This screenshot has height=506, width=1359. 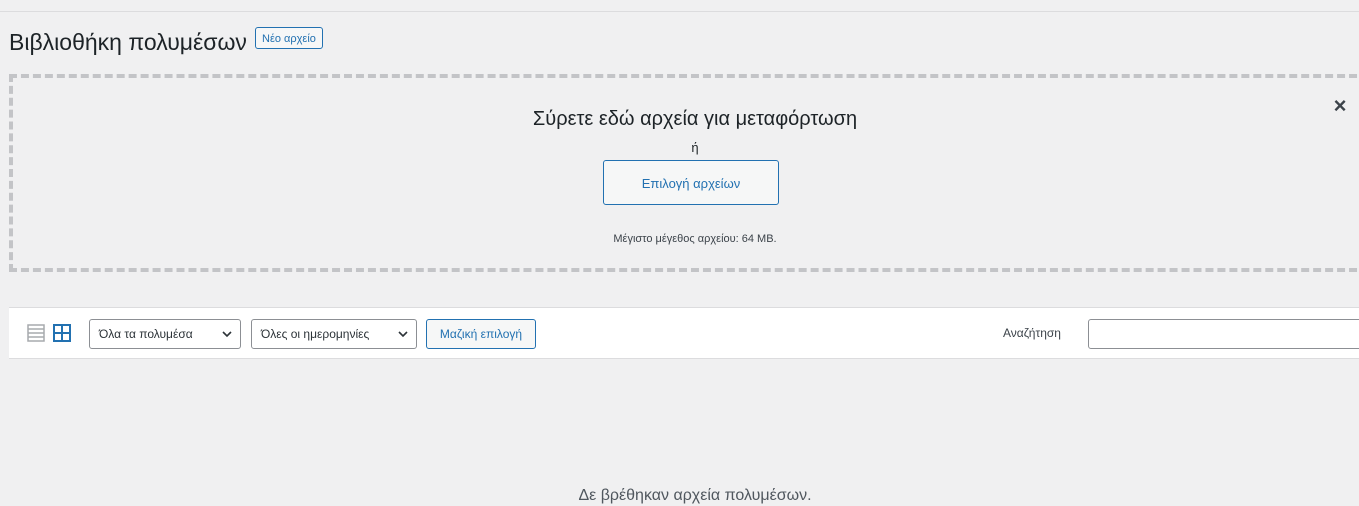 What do you see at coordinates (679, 11) in the screenshot?
I see `top-divider` at bounding box center [679, 11].